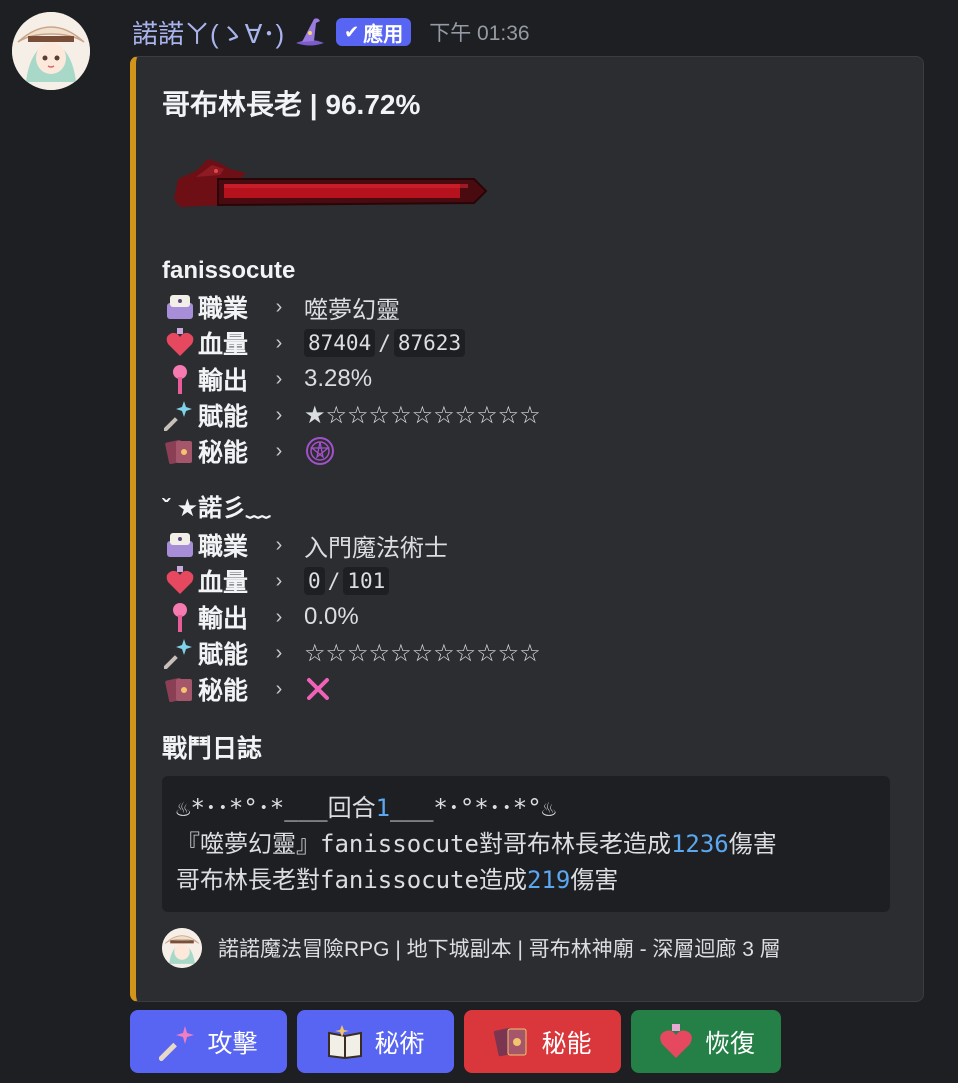  What do you see at coordinates (479, 33) in the screenshot?
I see `timestamp: 下午 01:36` at bounding box center [479, 33].